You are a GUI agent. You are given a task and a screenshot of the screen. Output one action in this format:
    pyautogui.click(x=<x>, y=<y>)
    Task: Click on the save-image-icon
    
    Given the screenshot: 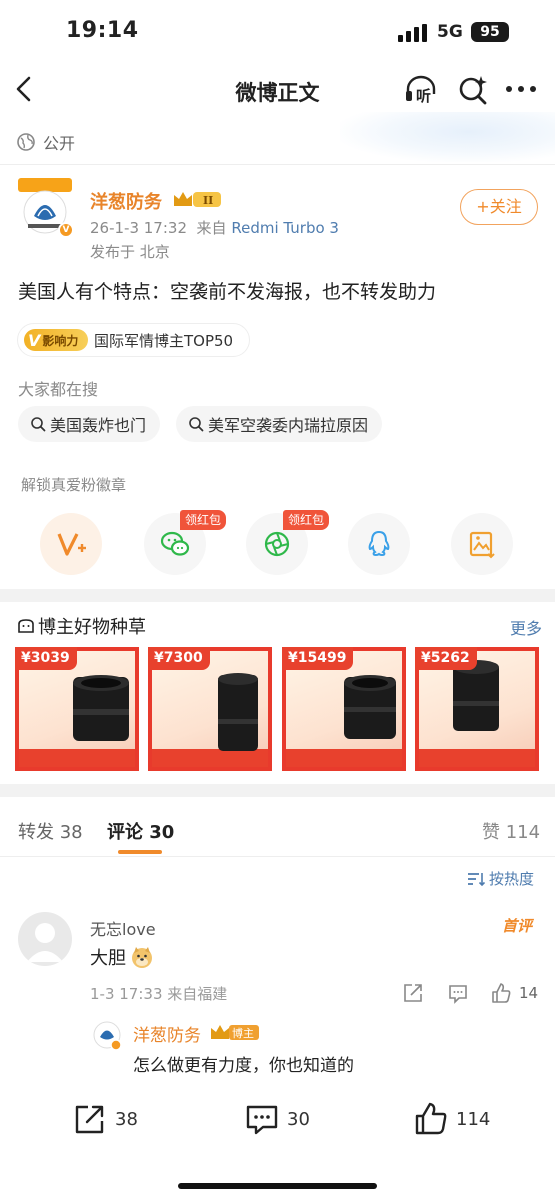 What is the action you would take?
    pyautogui.click(x=482, y=545)
    